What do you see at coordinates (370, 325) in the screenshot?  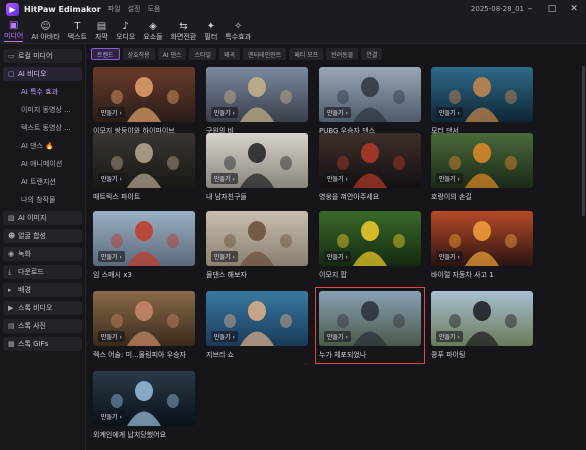 I see `effect-card: 만들기 › 누가 체포되었나` at bounding box center [370, 325].